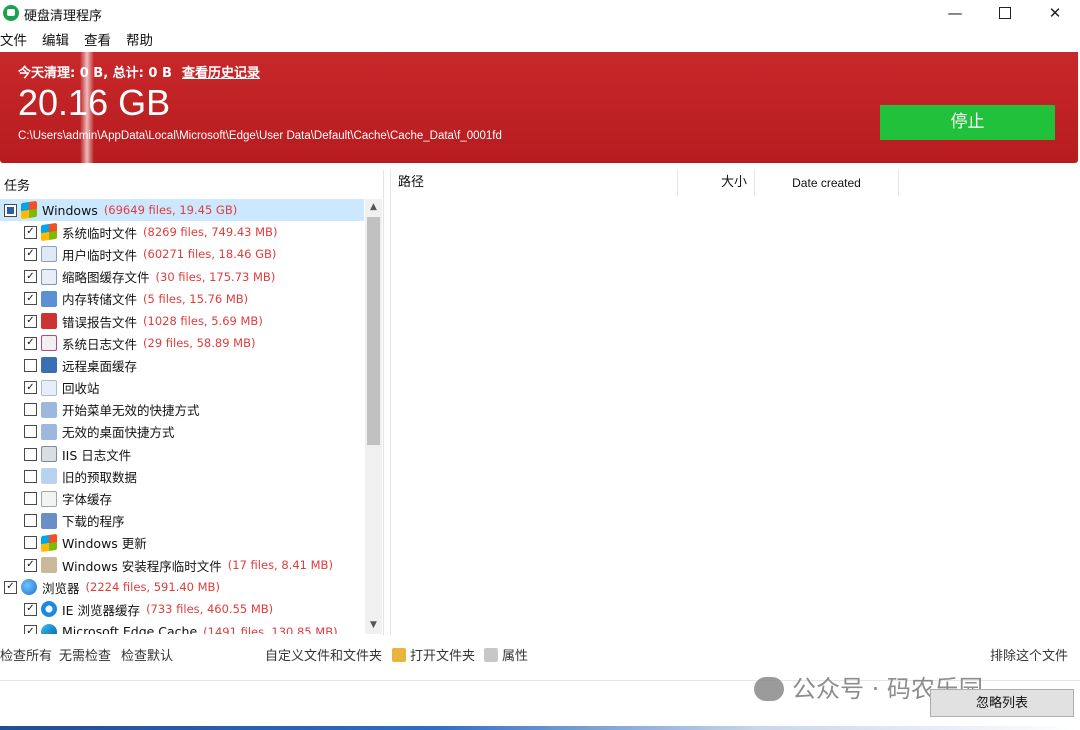  What do you see at coordinates (955, 14) in the screenshot?
I see `minimize-button: —` at bounding box center [955, 14].